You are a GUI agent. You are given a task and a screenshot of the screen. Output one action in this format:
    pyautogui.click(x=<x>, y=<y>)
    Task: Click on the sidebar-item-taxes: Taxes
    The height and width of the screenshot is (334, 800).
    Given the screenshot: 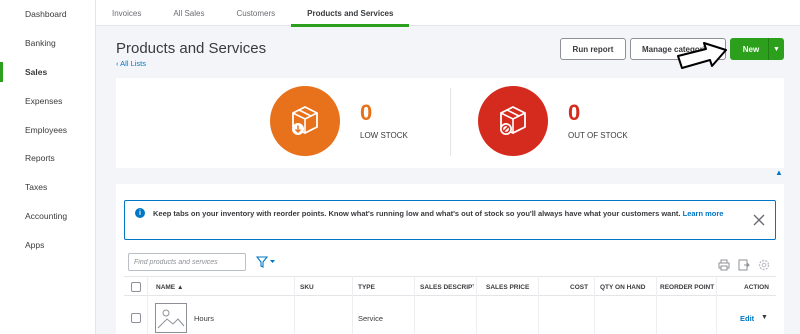 What is the action you would take?
    pyautogui.click(x=47, y=187)
    